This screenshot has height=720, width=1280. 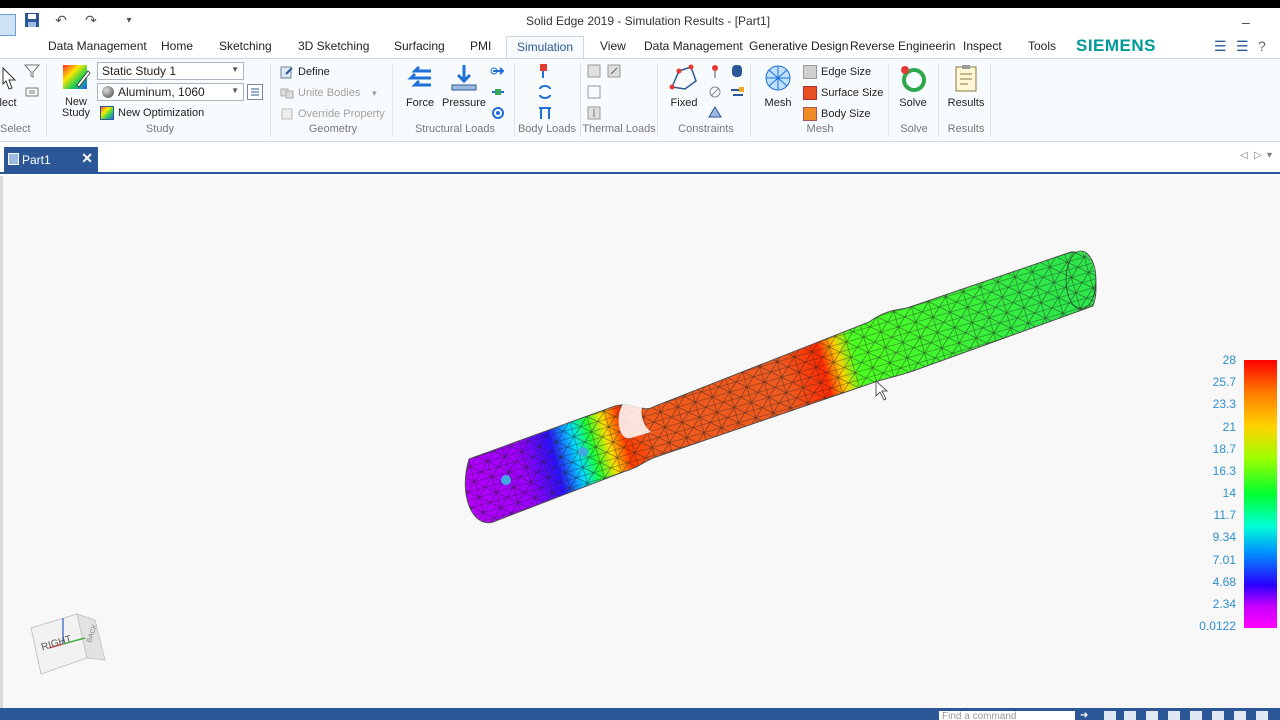 I want to click on forward-arrow-icon: ➜, so click(x=1087, y=715).